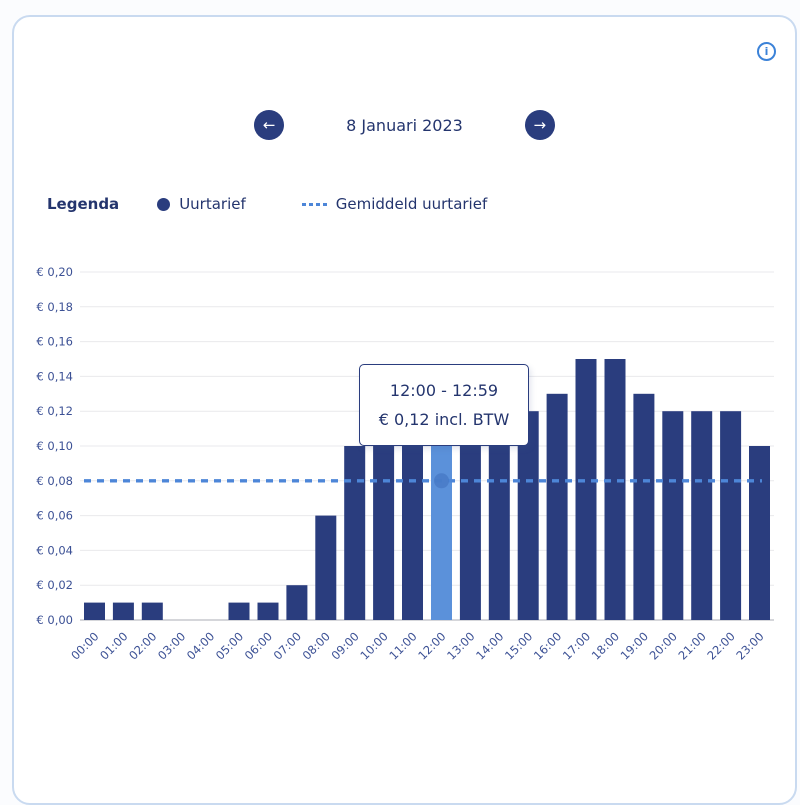 The width and height of the screenshot is (800, 805). Describe the element at coordinates (489, 645) in the screenshot. I see `x-axis-label: 14:00` at that location.